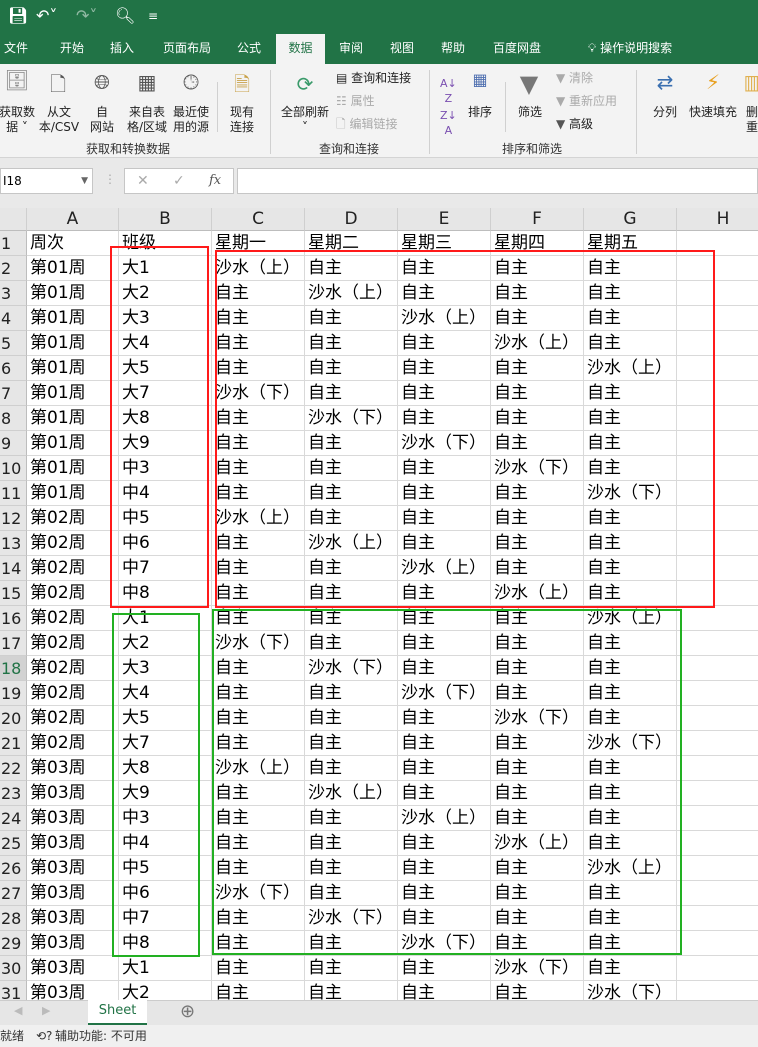  Describe the element at coordinates (13, 843) in the screenshot. I see `row-header: 25` at that location.